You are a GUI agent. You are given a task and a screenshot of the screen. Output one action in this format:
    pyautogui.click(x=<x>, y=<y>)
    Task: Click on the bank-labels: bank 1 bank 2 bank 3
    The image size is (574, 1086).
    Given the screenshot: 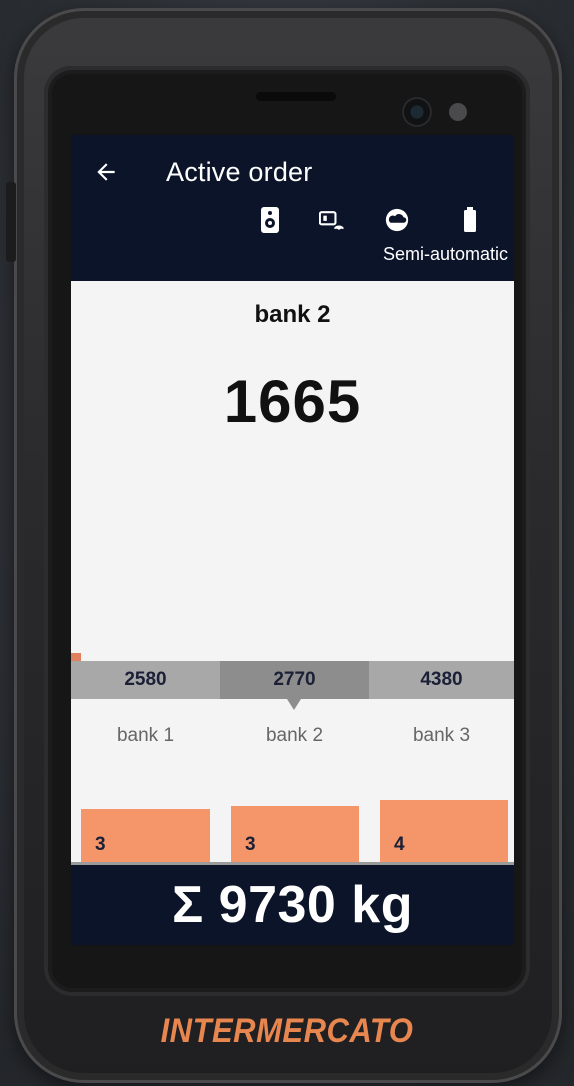 What is the action you would take?
    pyautogui.click(x=292, y=740)
    